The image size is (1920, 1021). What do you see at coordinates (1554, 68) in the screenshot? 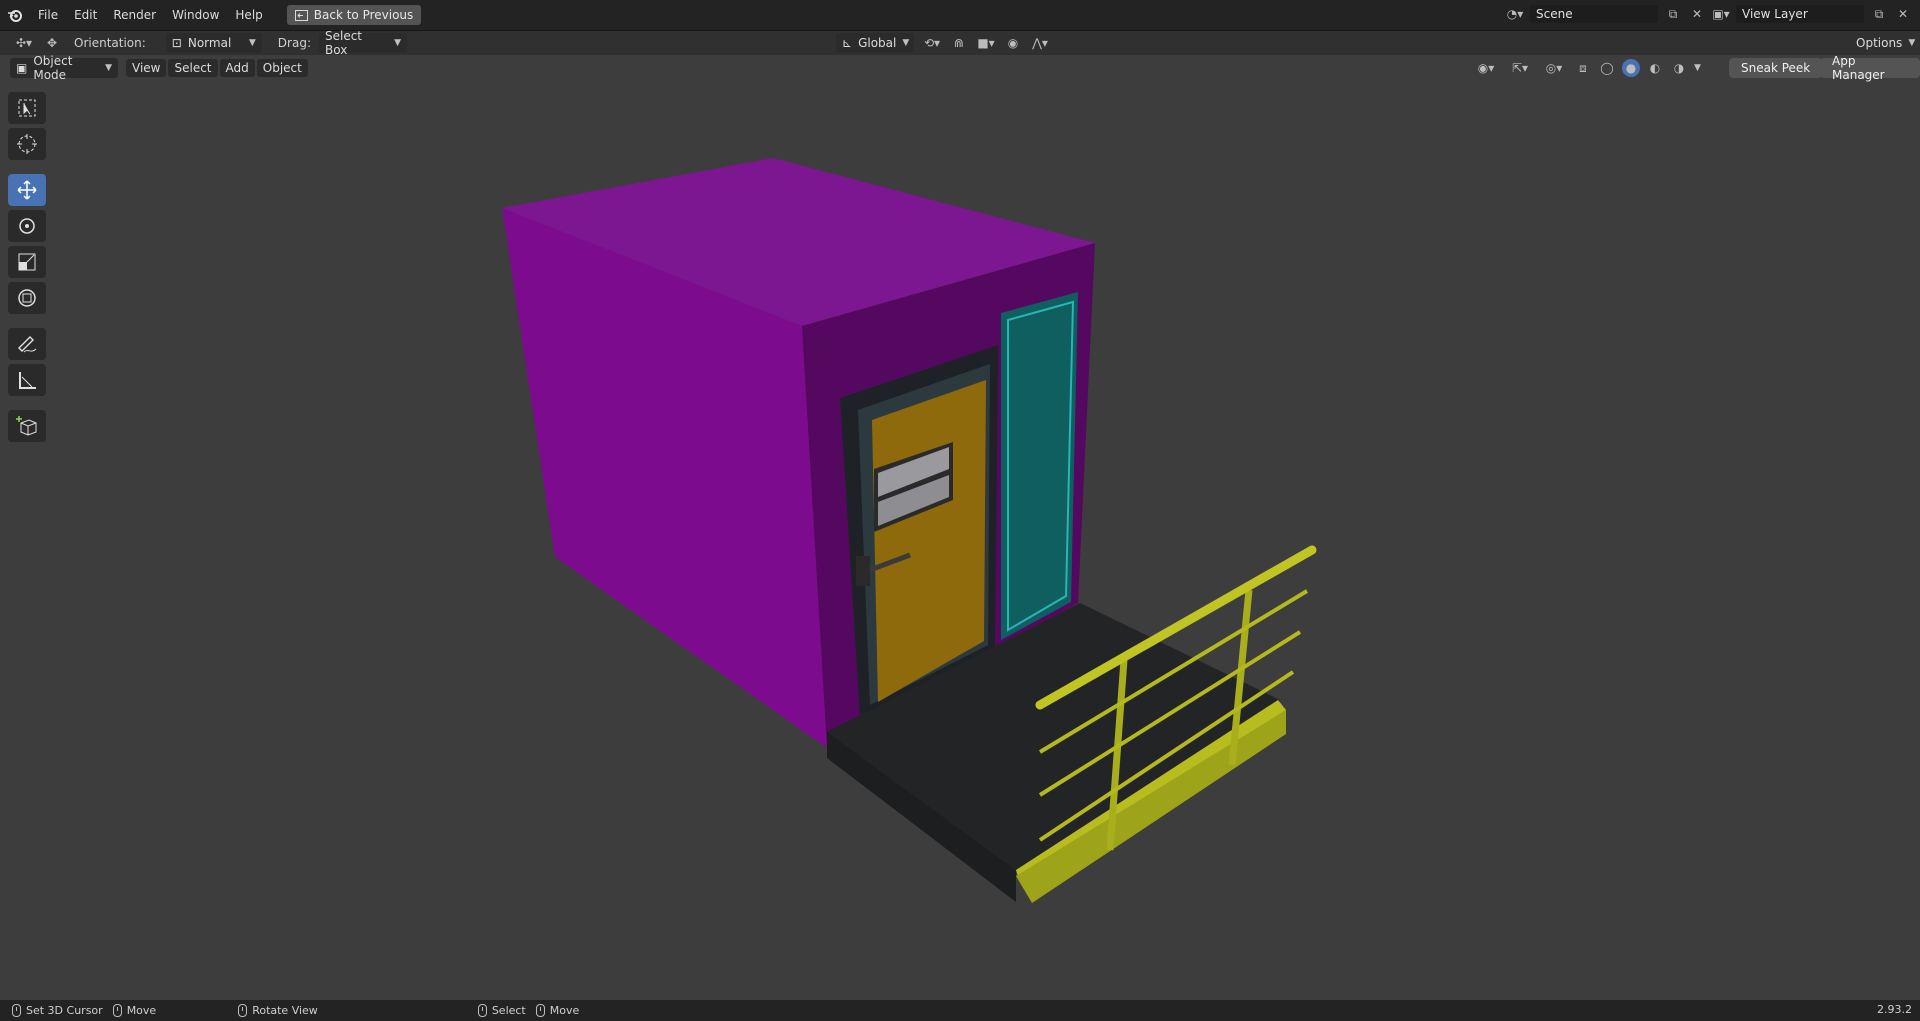
I see `overlays-icon: ◎▾` at bounding box center [1554, 68].